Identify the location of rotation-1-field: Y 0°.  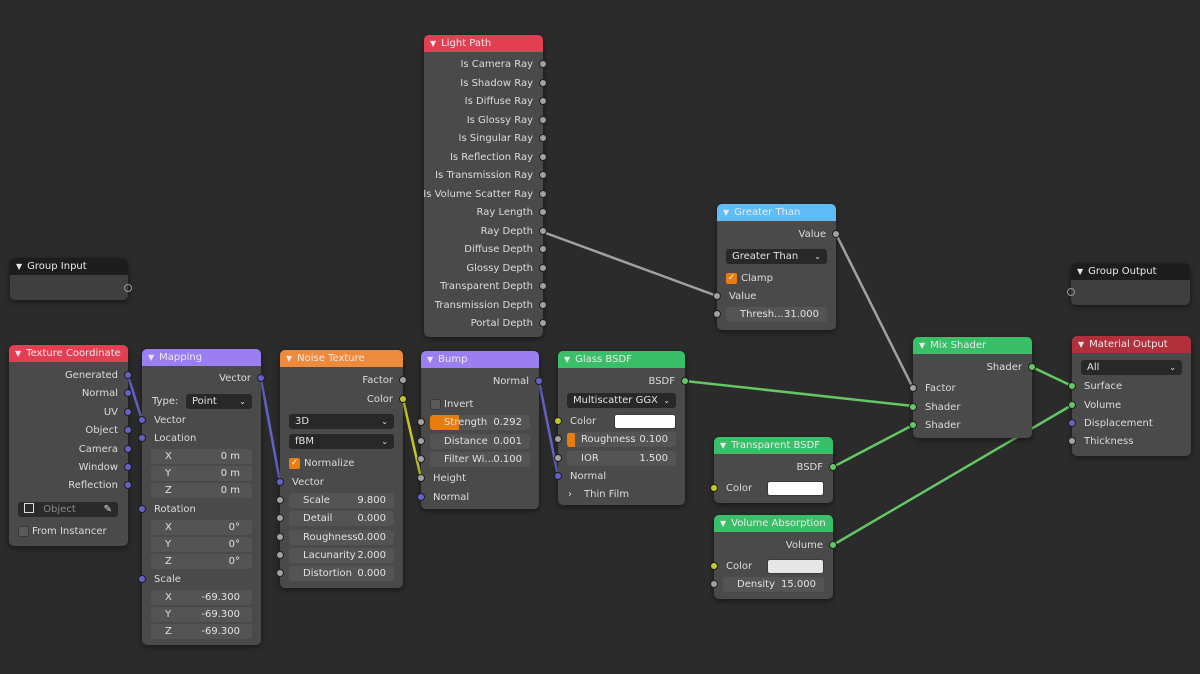
(201, 544).